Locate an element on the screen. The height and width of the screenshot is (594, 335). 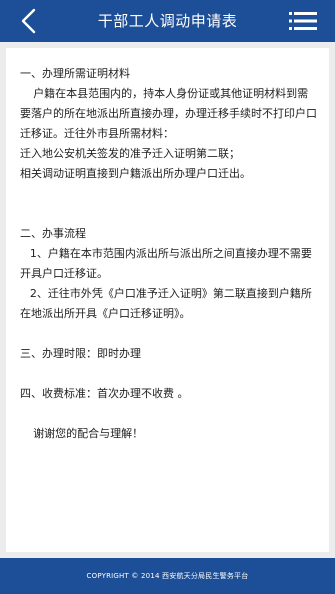
process-title: 二、办事流程 is located at coordinates (53, 233).